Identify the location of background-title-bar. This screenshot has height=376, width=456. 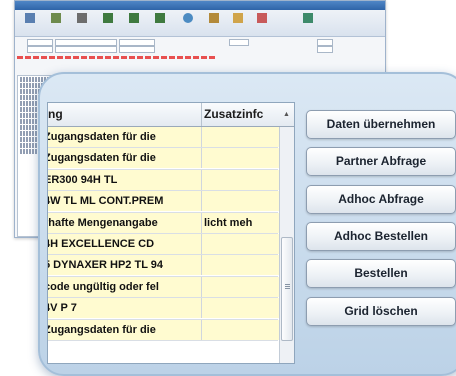
(200, 5).